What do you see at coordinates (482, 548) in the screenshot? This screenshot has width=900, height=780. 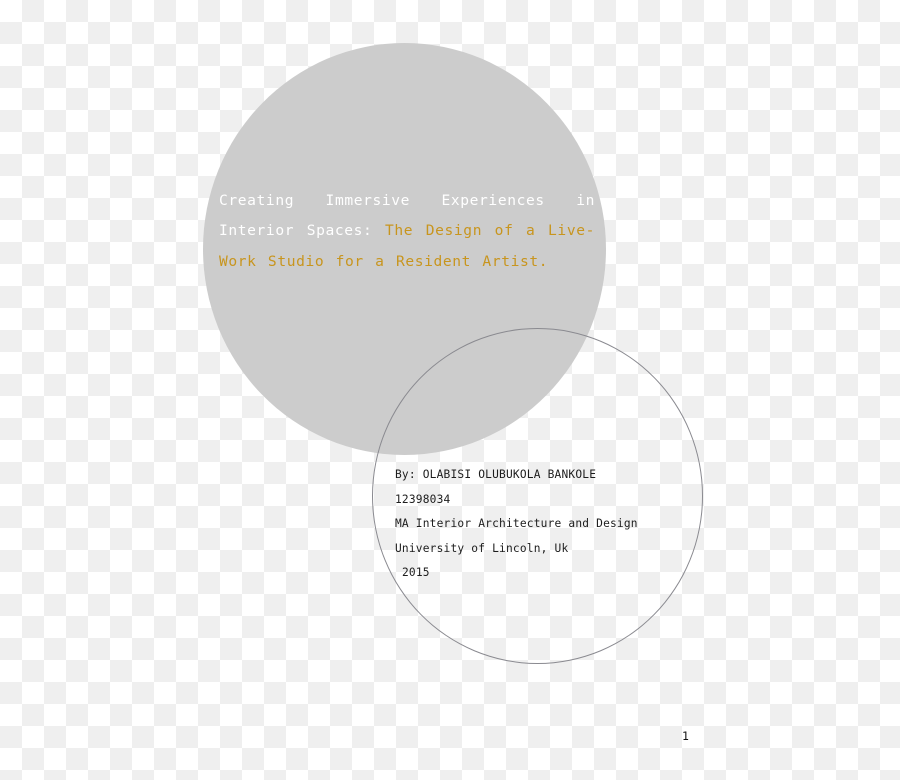 I see `author-institution: University of Lincoln, Uk` at bounding box center [482, 548].